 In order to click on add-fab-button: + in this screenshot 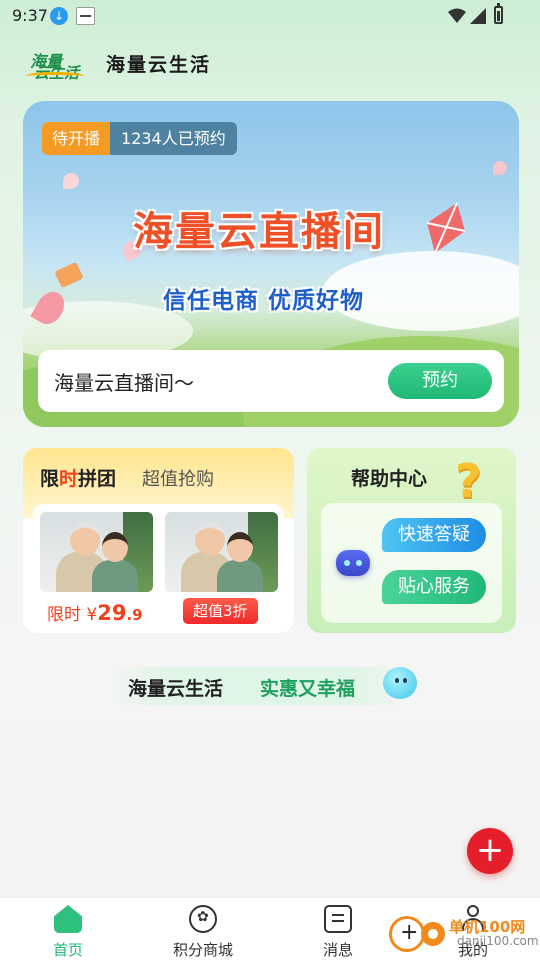, I will do `click(490, 851)`.